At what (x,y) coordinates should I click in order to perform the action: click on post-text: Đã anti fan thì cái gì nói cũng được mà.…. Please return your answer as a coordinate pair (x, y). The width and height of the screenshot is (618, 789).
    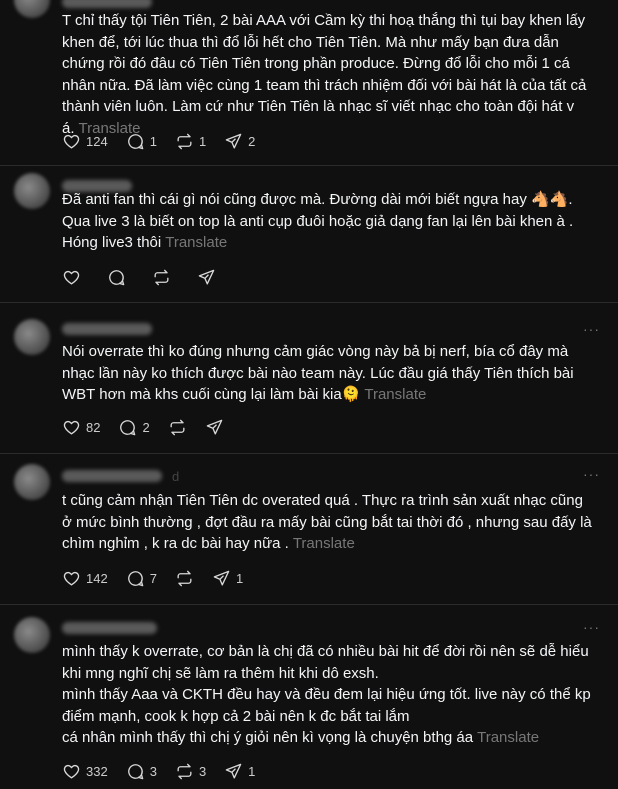
    Looking at the image, I should click on (318, 221).